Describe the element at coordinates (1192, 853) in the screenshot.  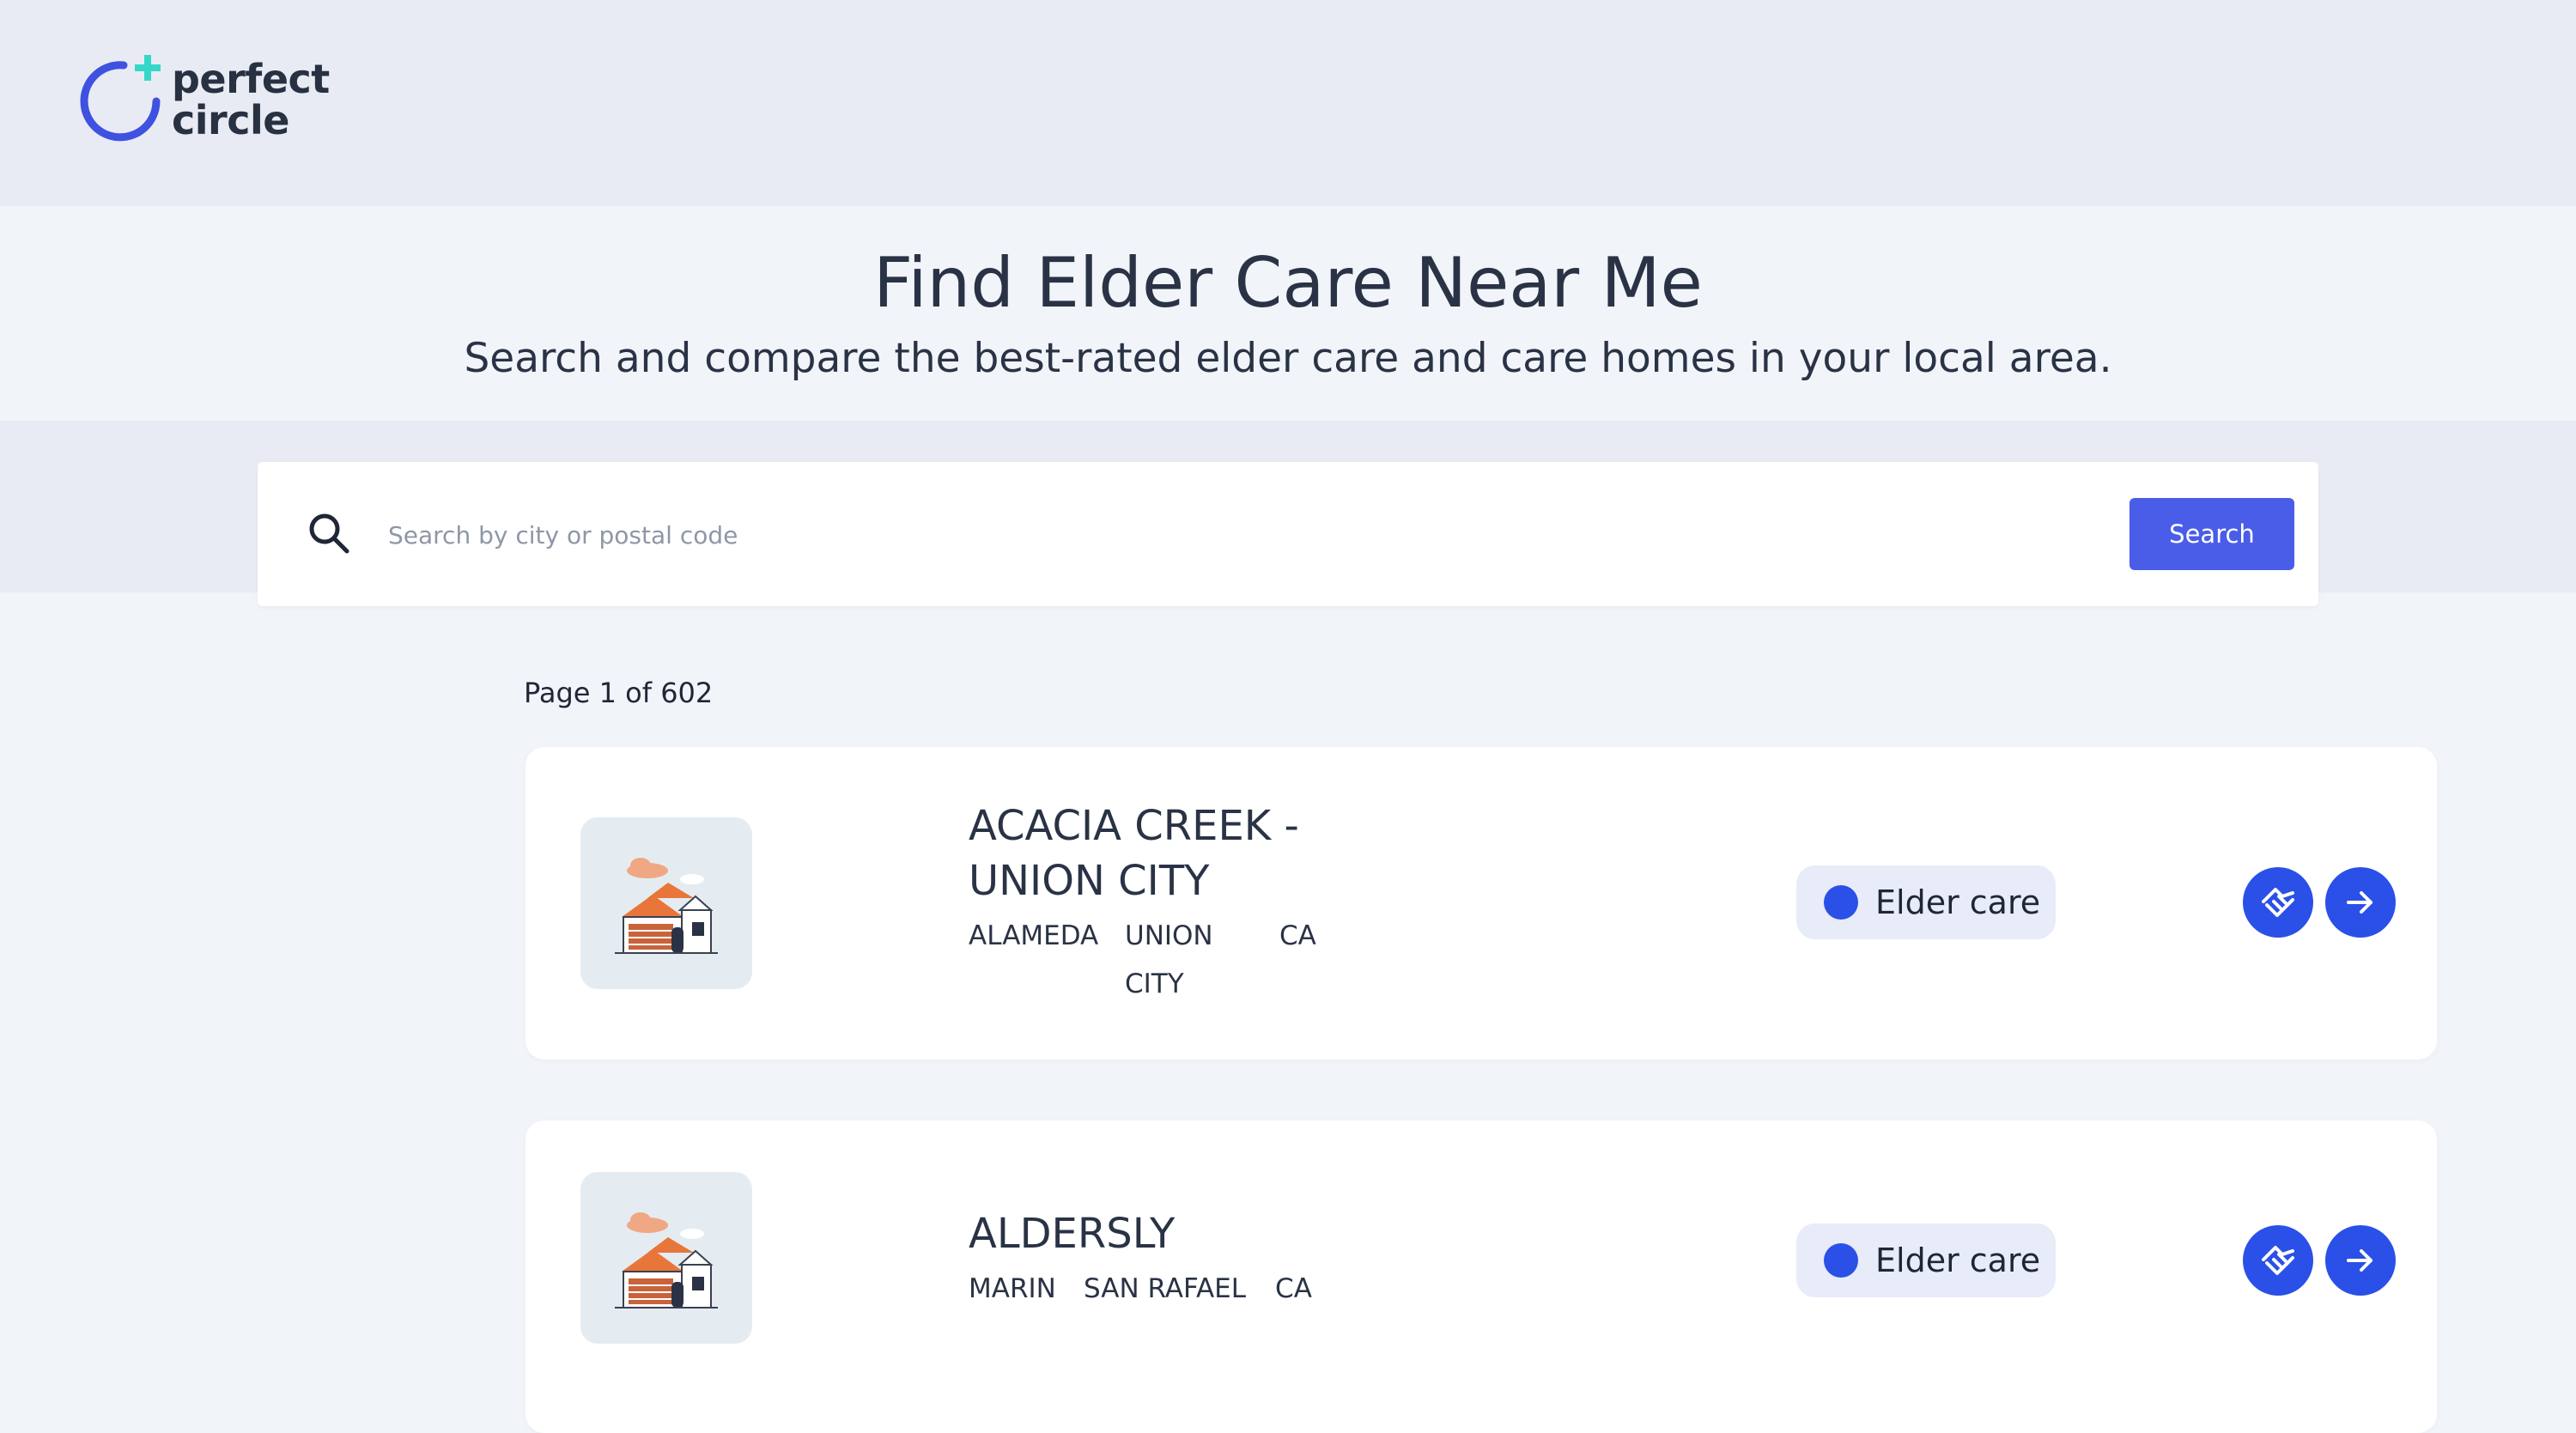
I see `listing-name: ACACIA CREEK - UNION CITY` at that location.